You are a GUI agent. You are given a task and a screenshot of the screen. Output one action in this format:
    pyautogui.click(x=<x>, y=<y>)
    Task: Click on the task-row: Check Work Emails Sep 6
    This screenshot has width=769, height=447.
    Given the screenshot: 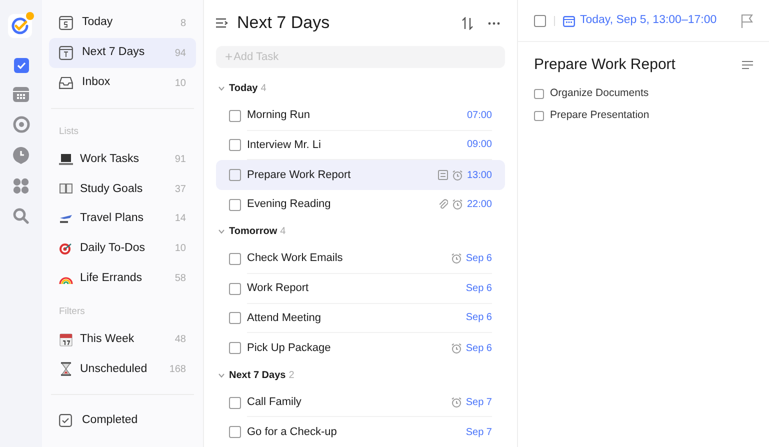 What is the action you would take?
    pyautogui.click(x=360, y=259)
    